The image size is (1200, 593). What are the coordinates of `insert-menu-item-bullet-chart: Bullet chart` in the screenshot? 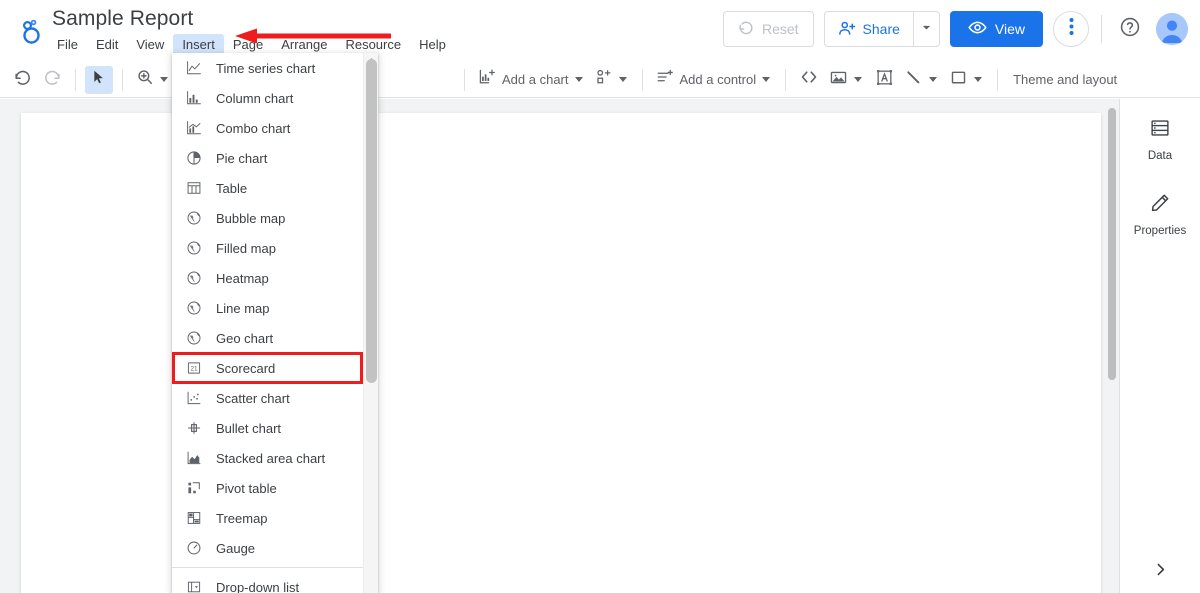 It's located at (275, 428).